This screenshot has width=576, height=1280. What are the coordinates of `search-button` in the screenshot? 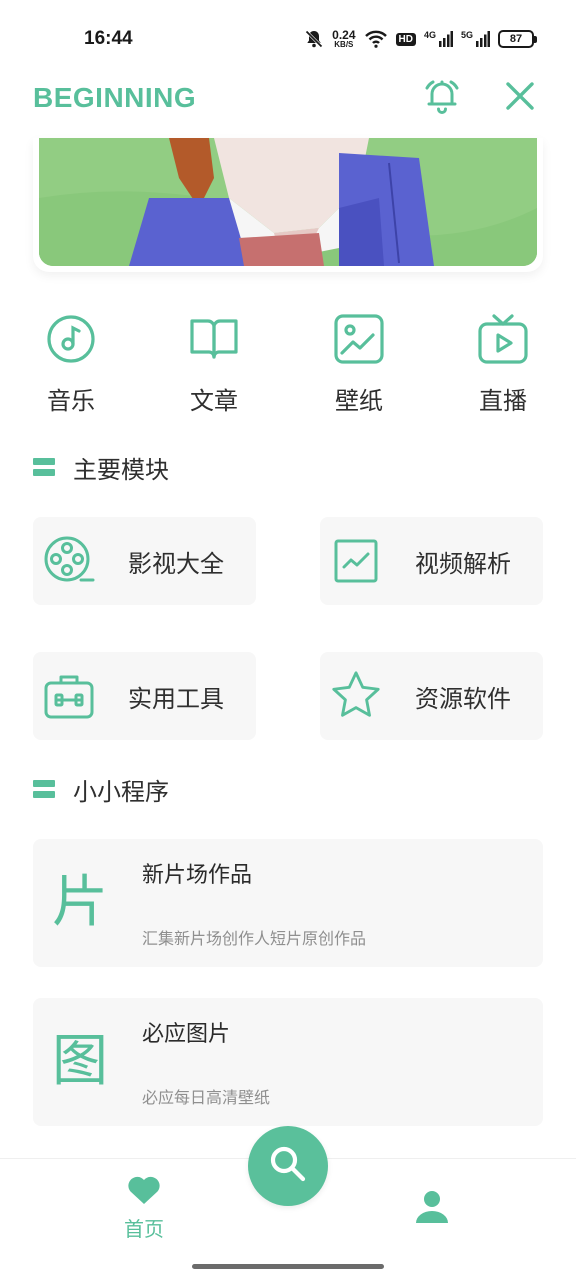 It's located at (288, 1166).